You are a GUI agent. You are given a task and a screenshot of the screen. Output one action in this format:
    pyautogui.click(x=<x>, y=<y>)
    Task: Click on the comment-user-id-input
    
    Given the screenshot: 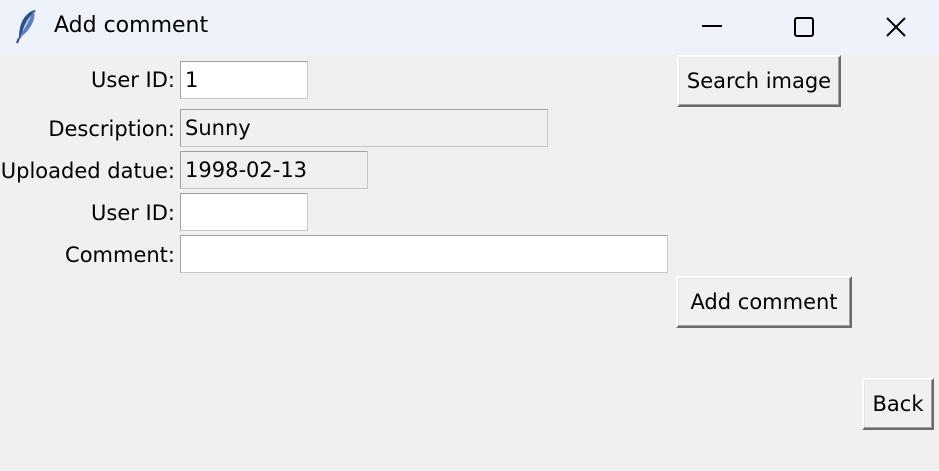 What is the action you would take?
    pyautogui.click(x=244, y=212)
    